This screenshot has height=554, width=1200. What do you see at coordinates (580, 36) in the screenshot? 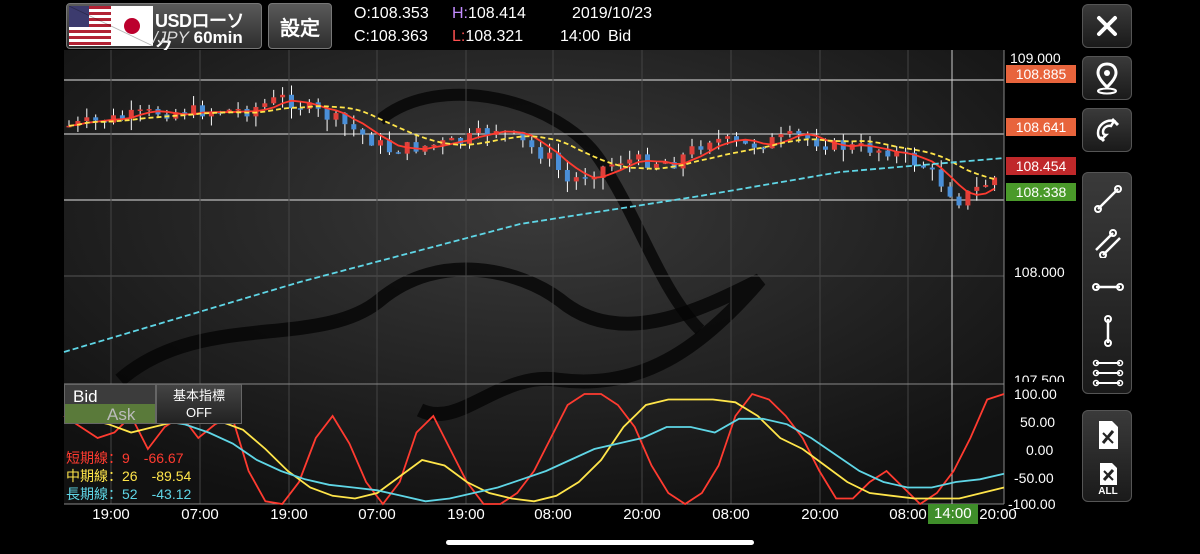
I see `time-readout: 14:00` at bounding box center [580, 36].